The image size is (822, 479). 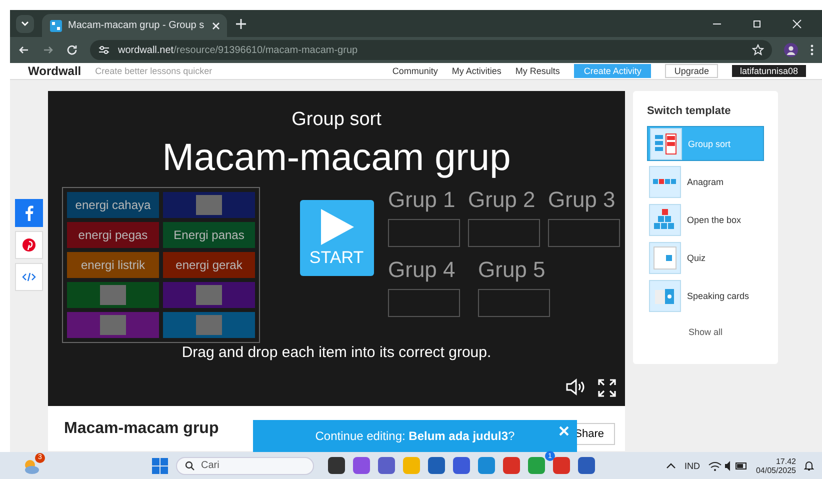 I want to click on clock-date: 04/05/2025, so click(x=776, y=470).